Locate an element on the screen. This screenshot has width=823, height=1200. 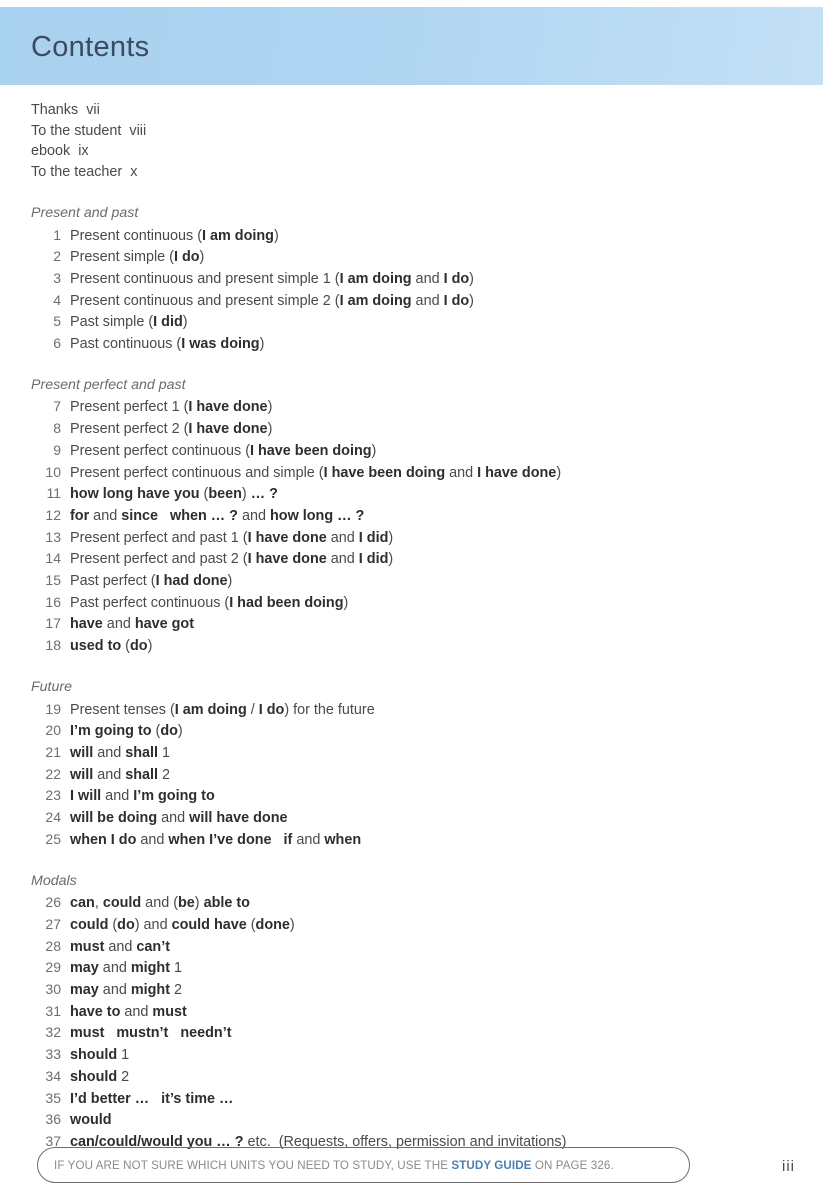
entry-label: I’m going to (do) is located at coordinates (126, 731).